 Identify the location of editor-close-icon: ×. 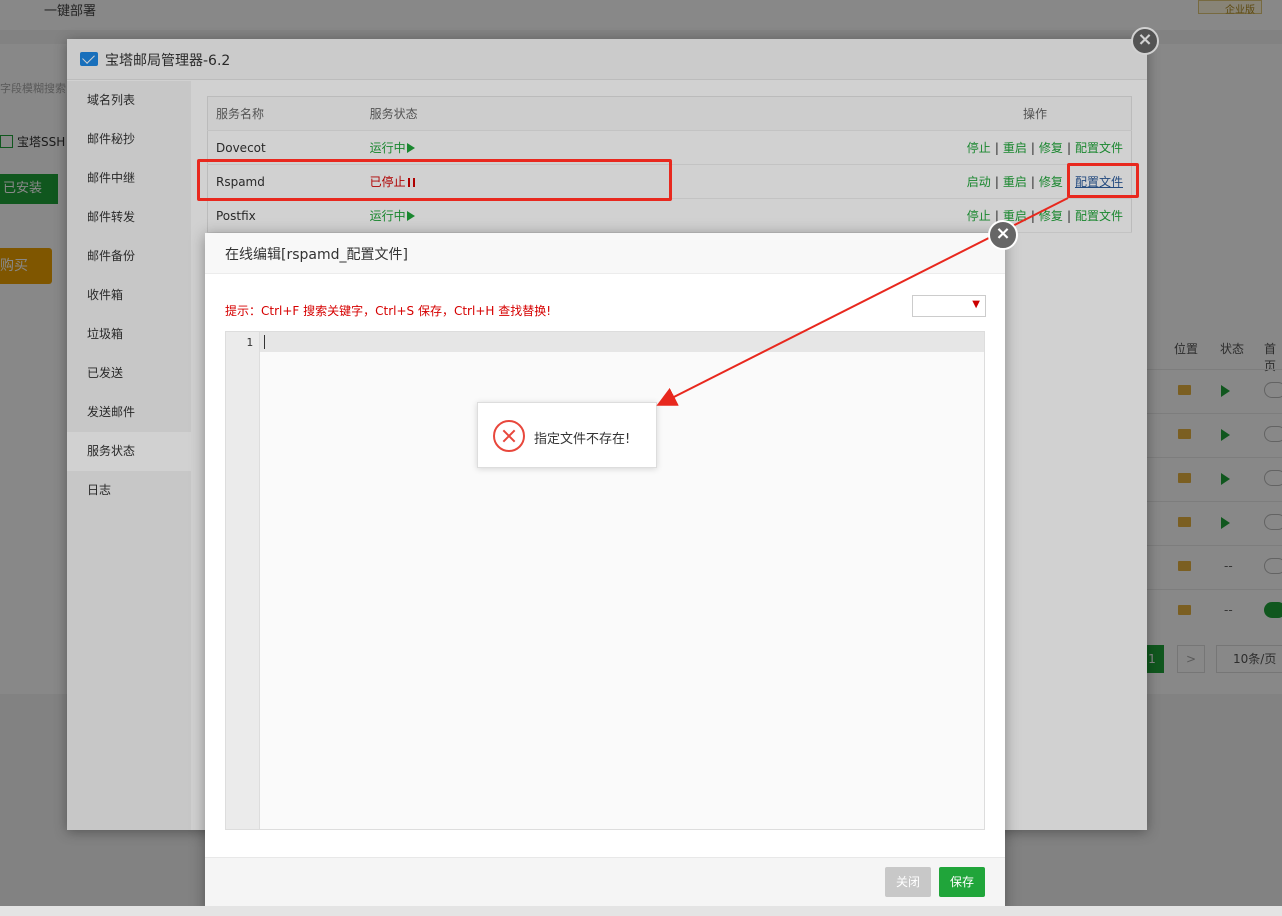
(1003, 235).